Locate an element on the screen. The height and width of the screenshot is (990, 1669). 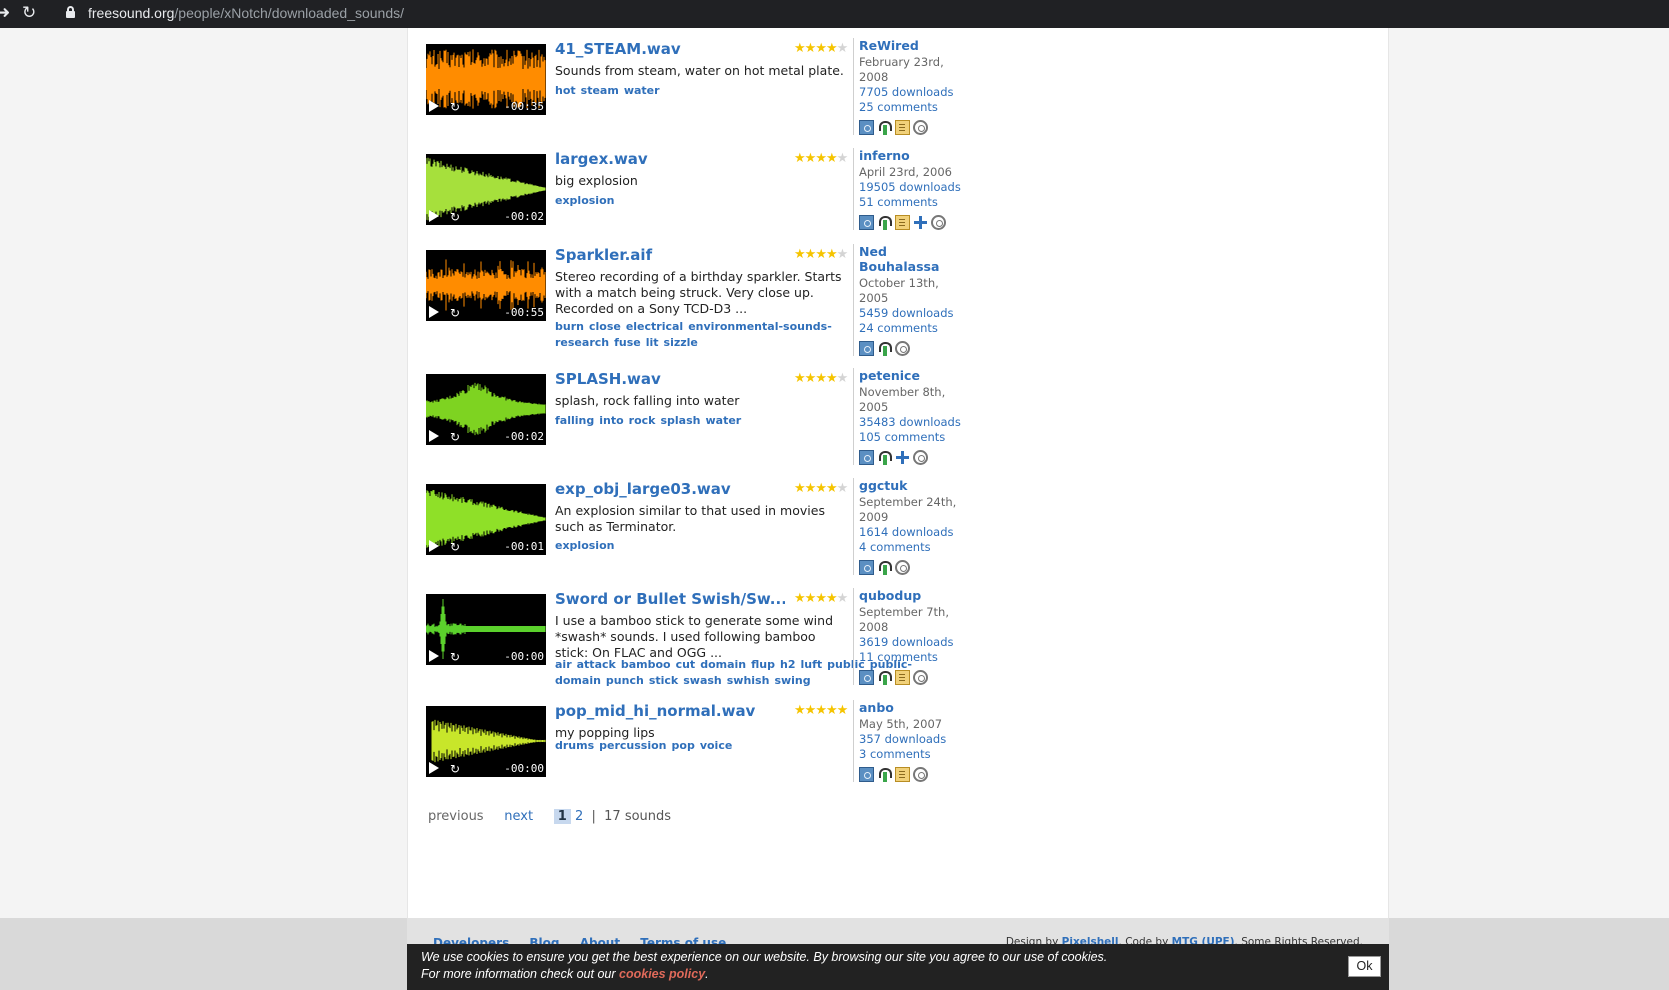
tag-link: electrical is located at coordinates (654, 326).